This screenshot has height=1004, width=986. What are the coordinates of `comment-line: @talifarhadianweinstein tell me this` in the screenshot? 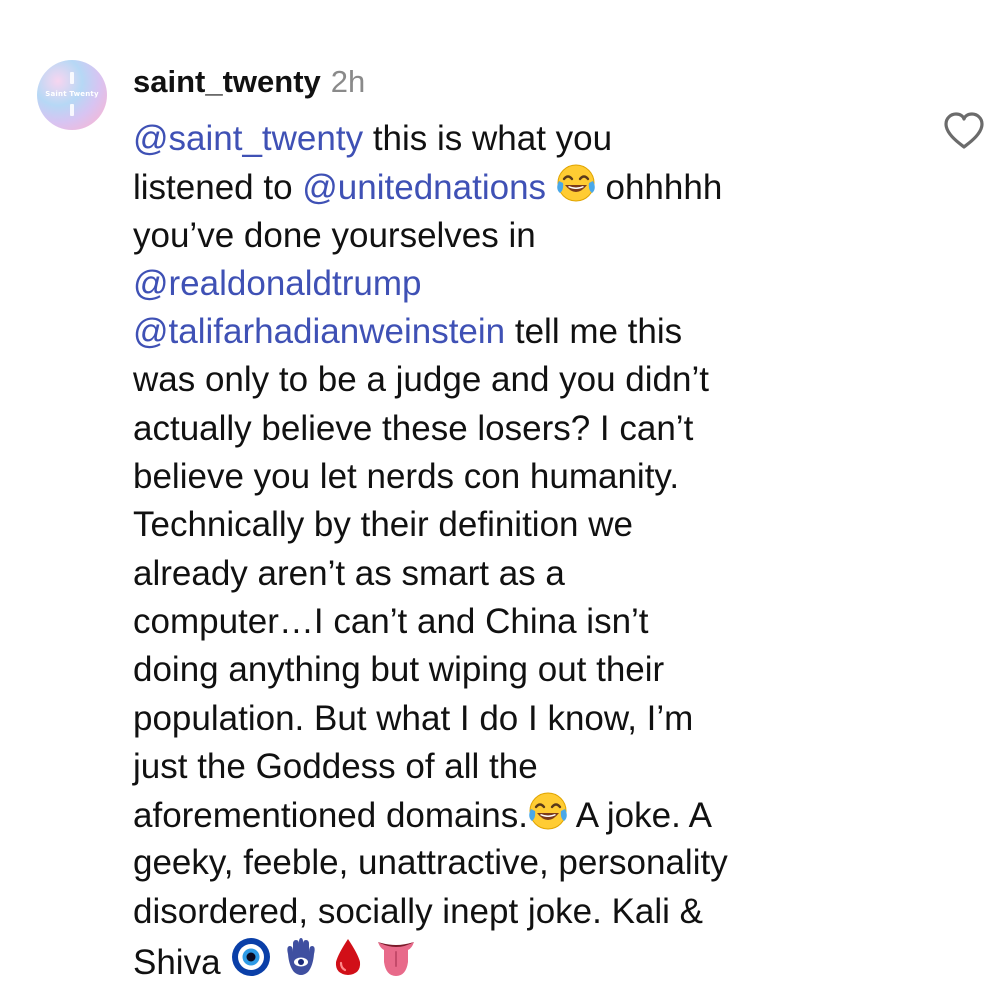 It's located at (513, 332).